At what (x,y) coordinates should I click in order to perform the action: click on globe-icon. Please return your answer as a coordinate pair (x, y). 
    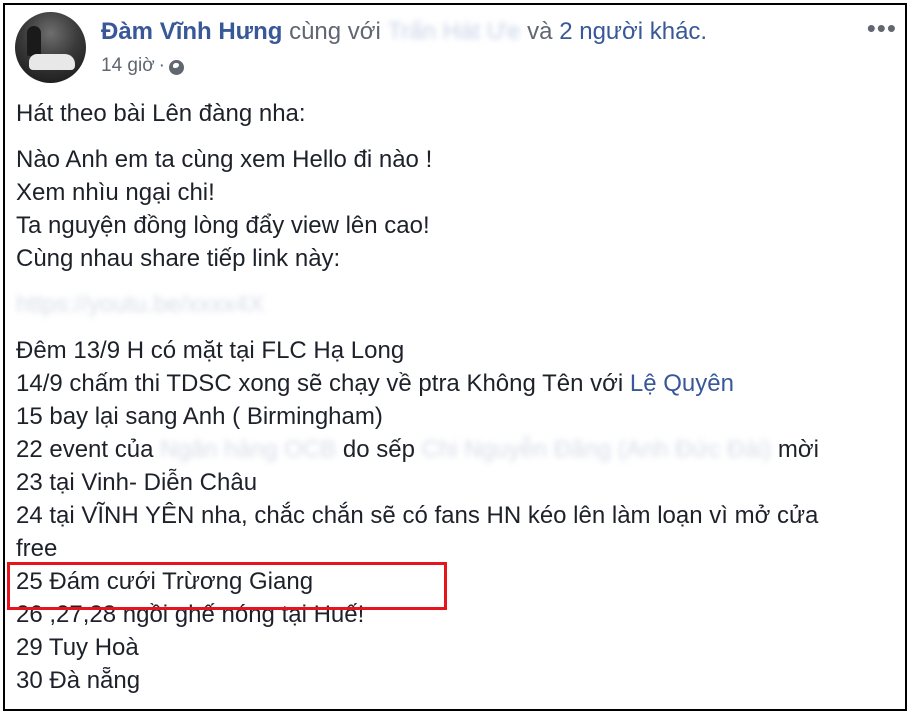
    Looking at the image, I should click on (176, 67).